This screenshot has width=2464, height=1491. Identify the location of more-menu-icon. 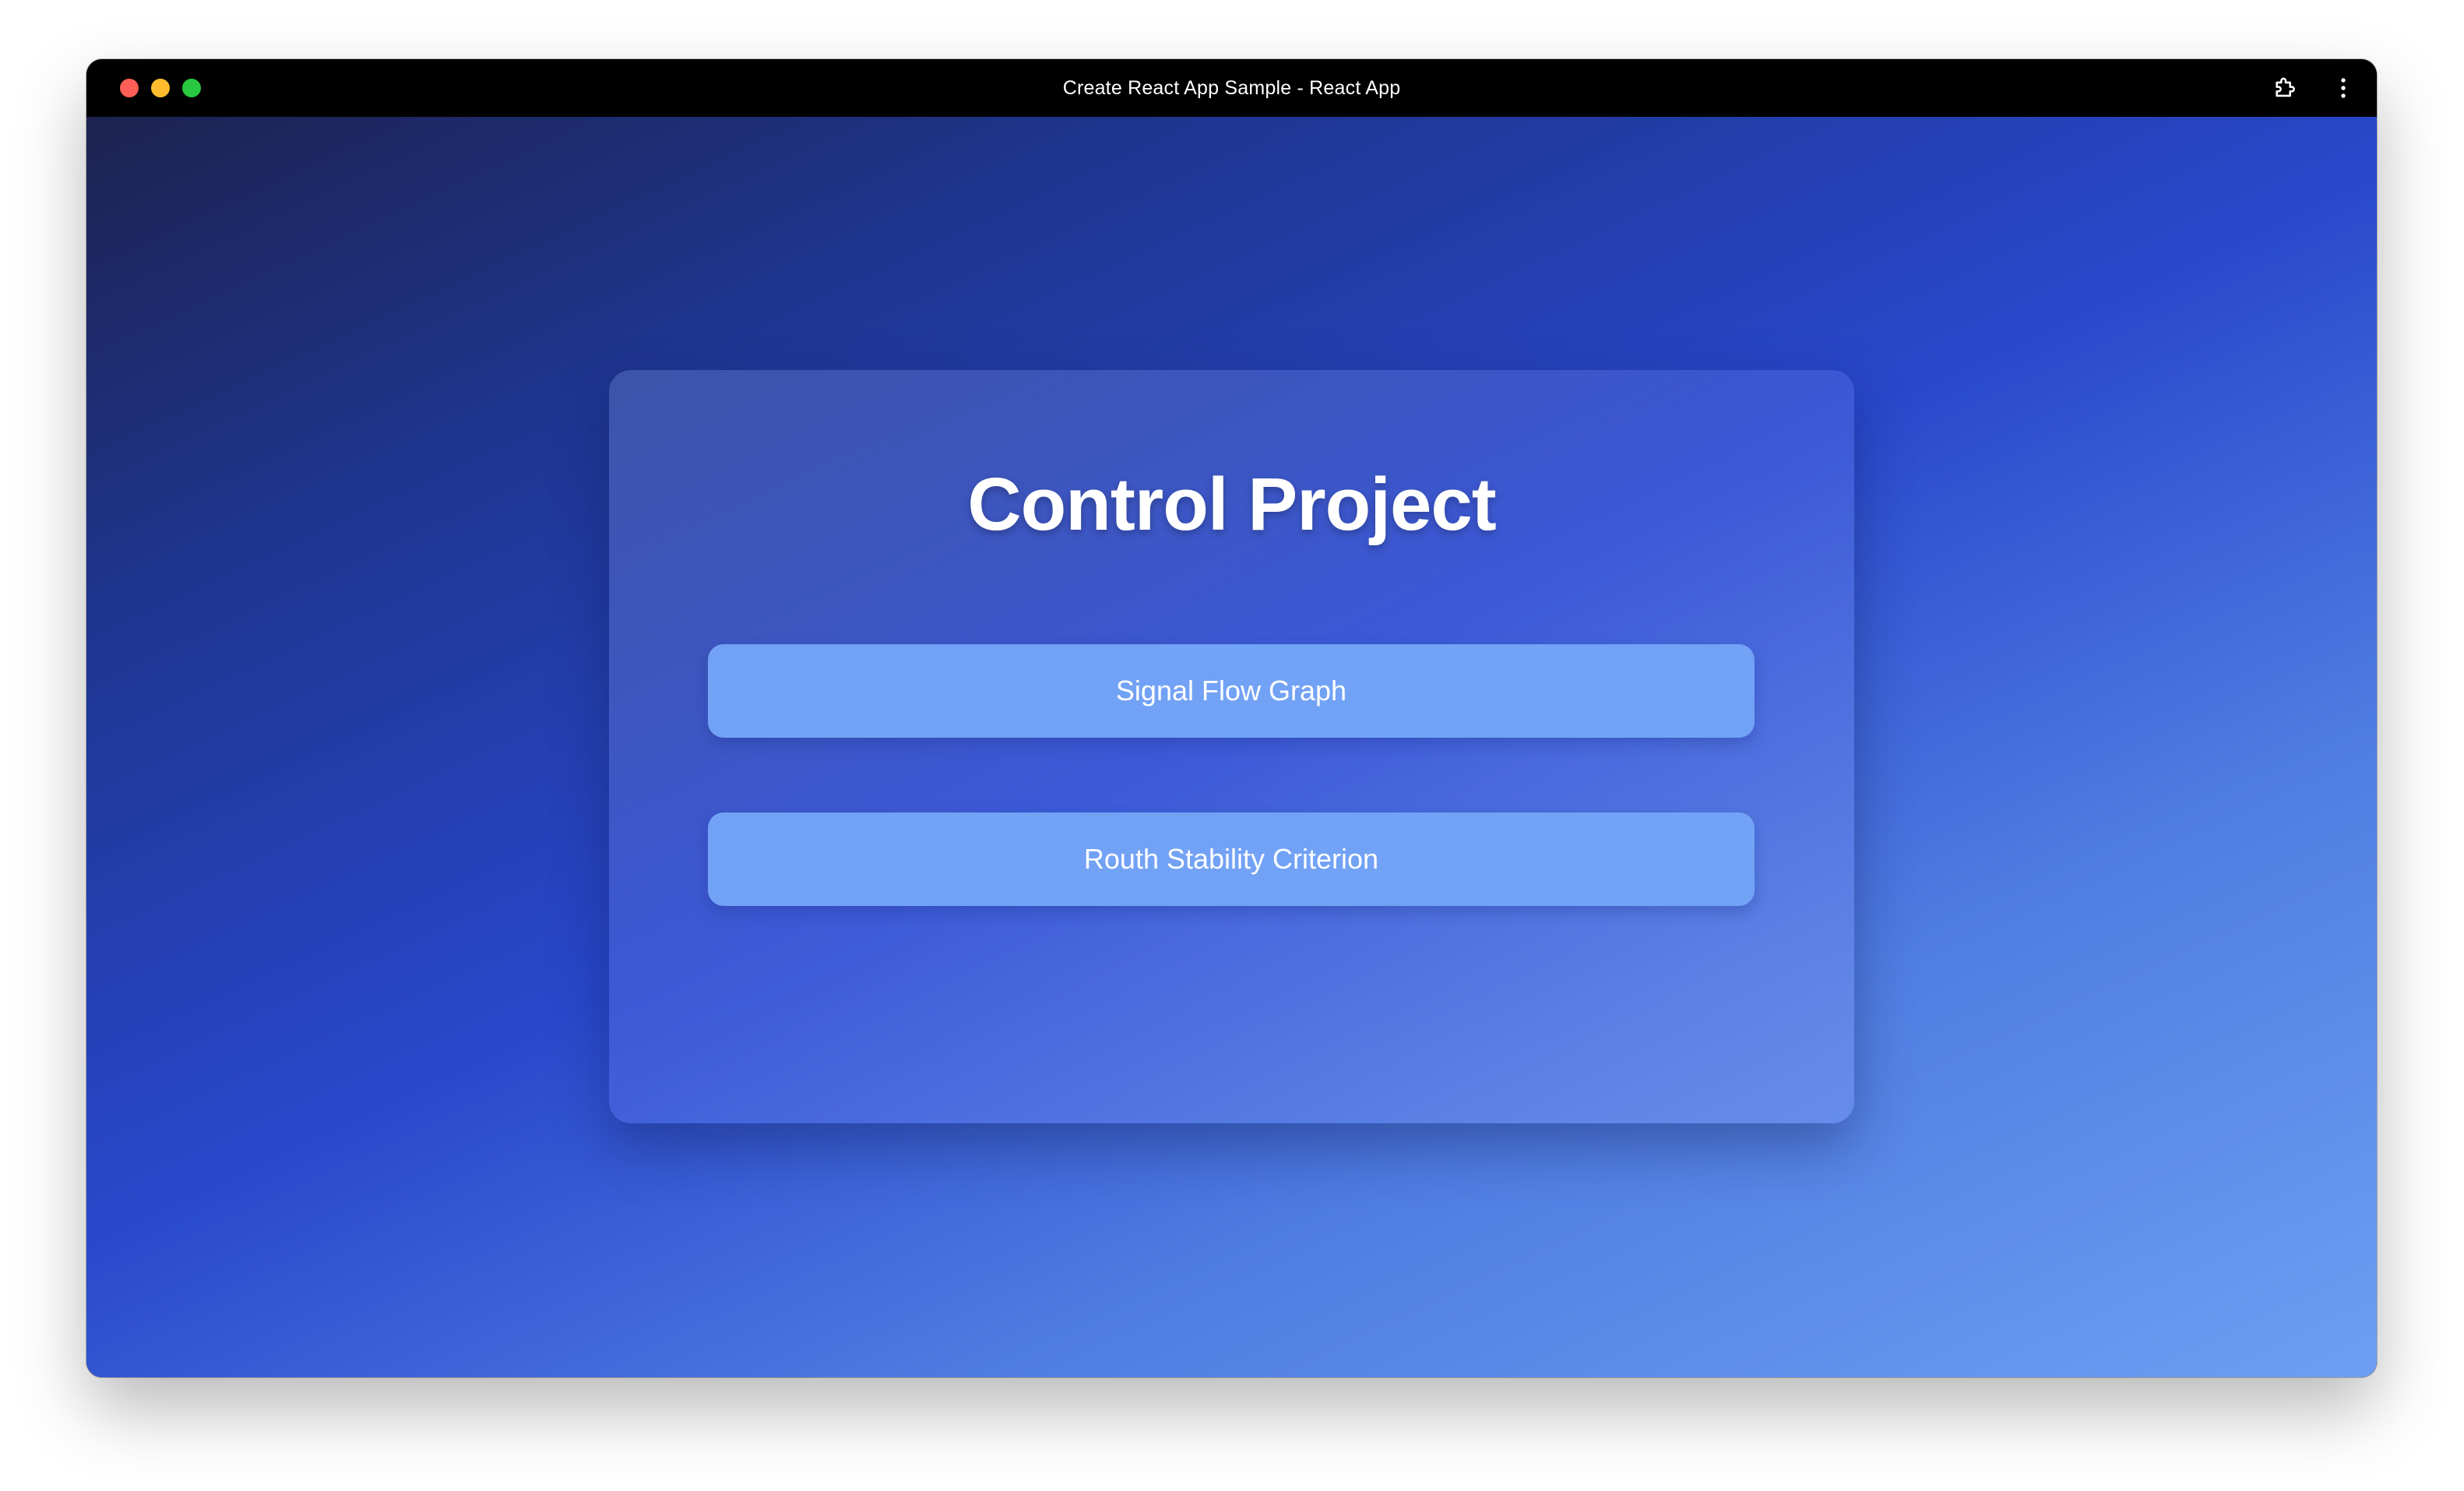
(2343, 88).